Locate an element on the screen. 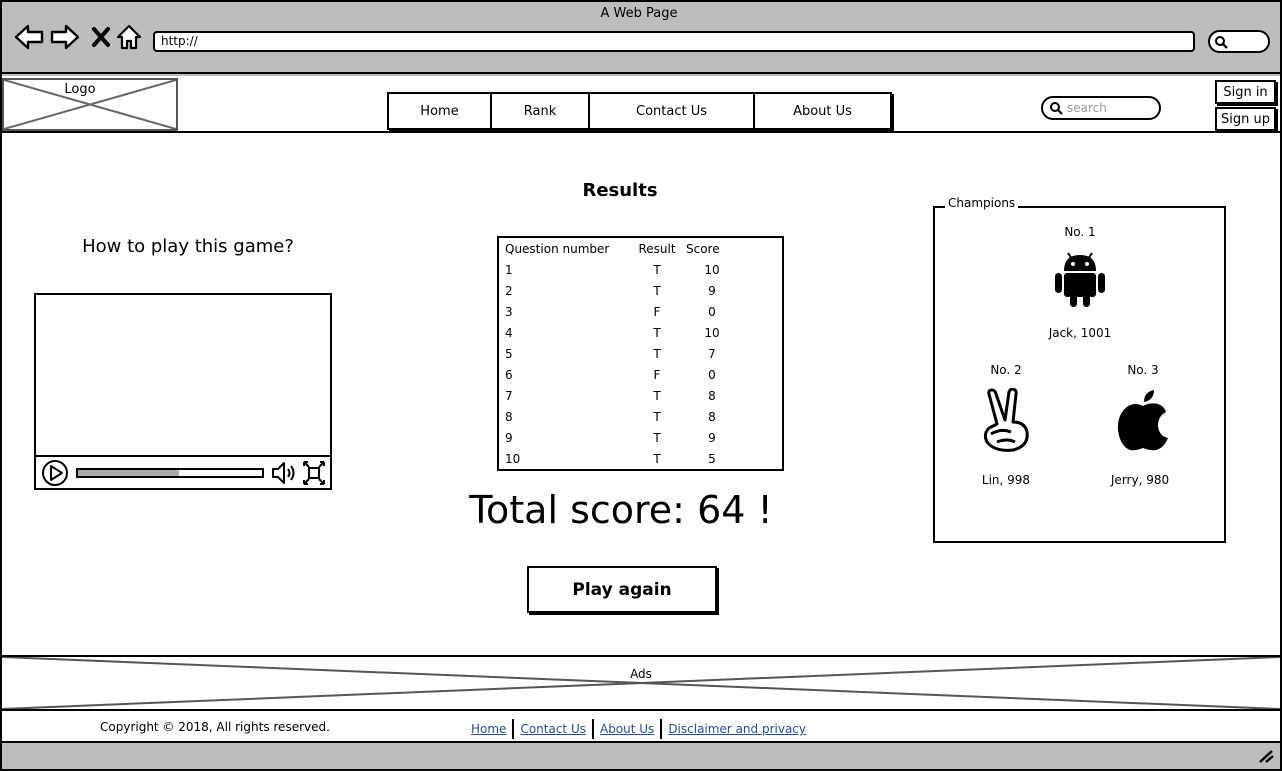  table-row: 9 T 9 is located at coordinates (640, 437).